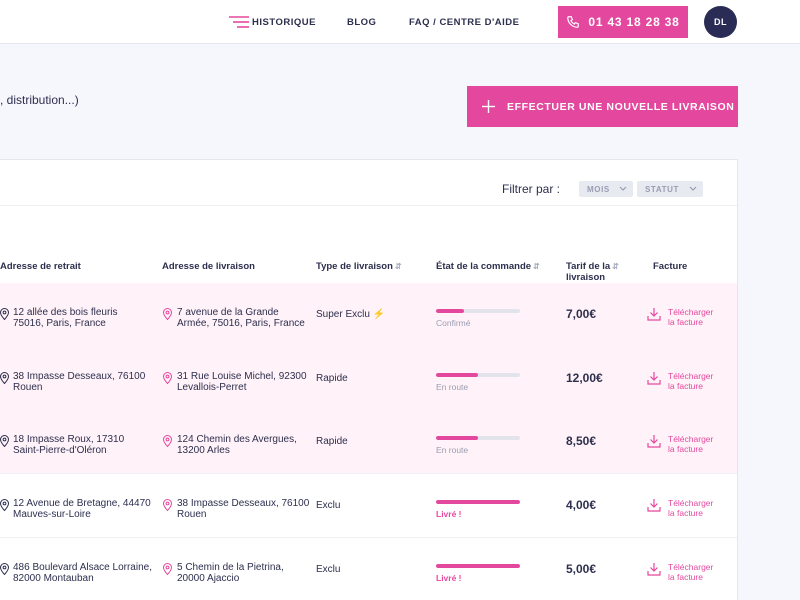 This screenshot has width=800, height=600. What do you see at coordinates (242, 376) in the screenshot?
I see `delivery-address-line1: 31 Rue Louise Michel, 92300` at bounding box center [242, 376].